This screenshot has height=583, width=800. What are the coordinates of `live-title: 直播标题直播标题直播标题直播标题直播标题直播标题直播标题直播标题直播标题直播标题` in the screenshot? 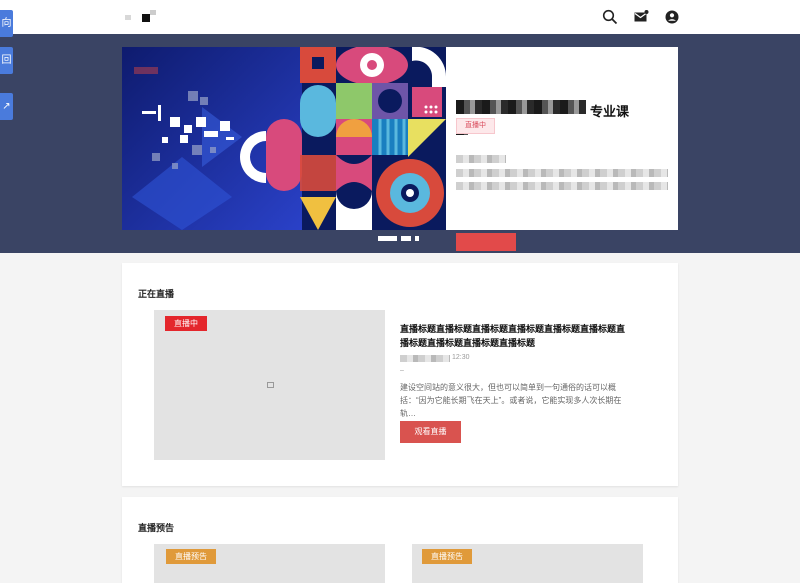 It's located at (515, 336).